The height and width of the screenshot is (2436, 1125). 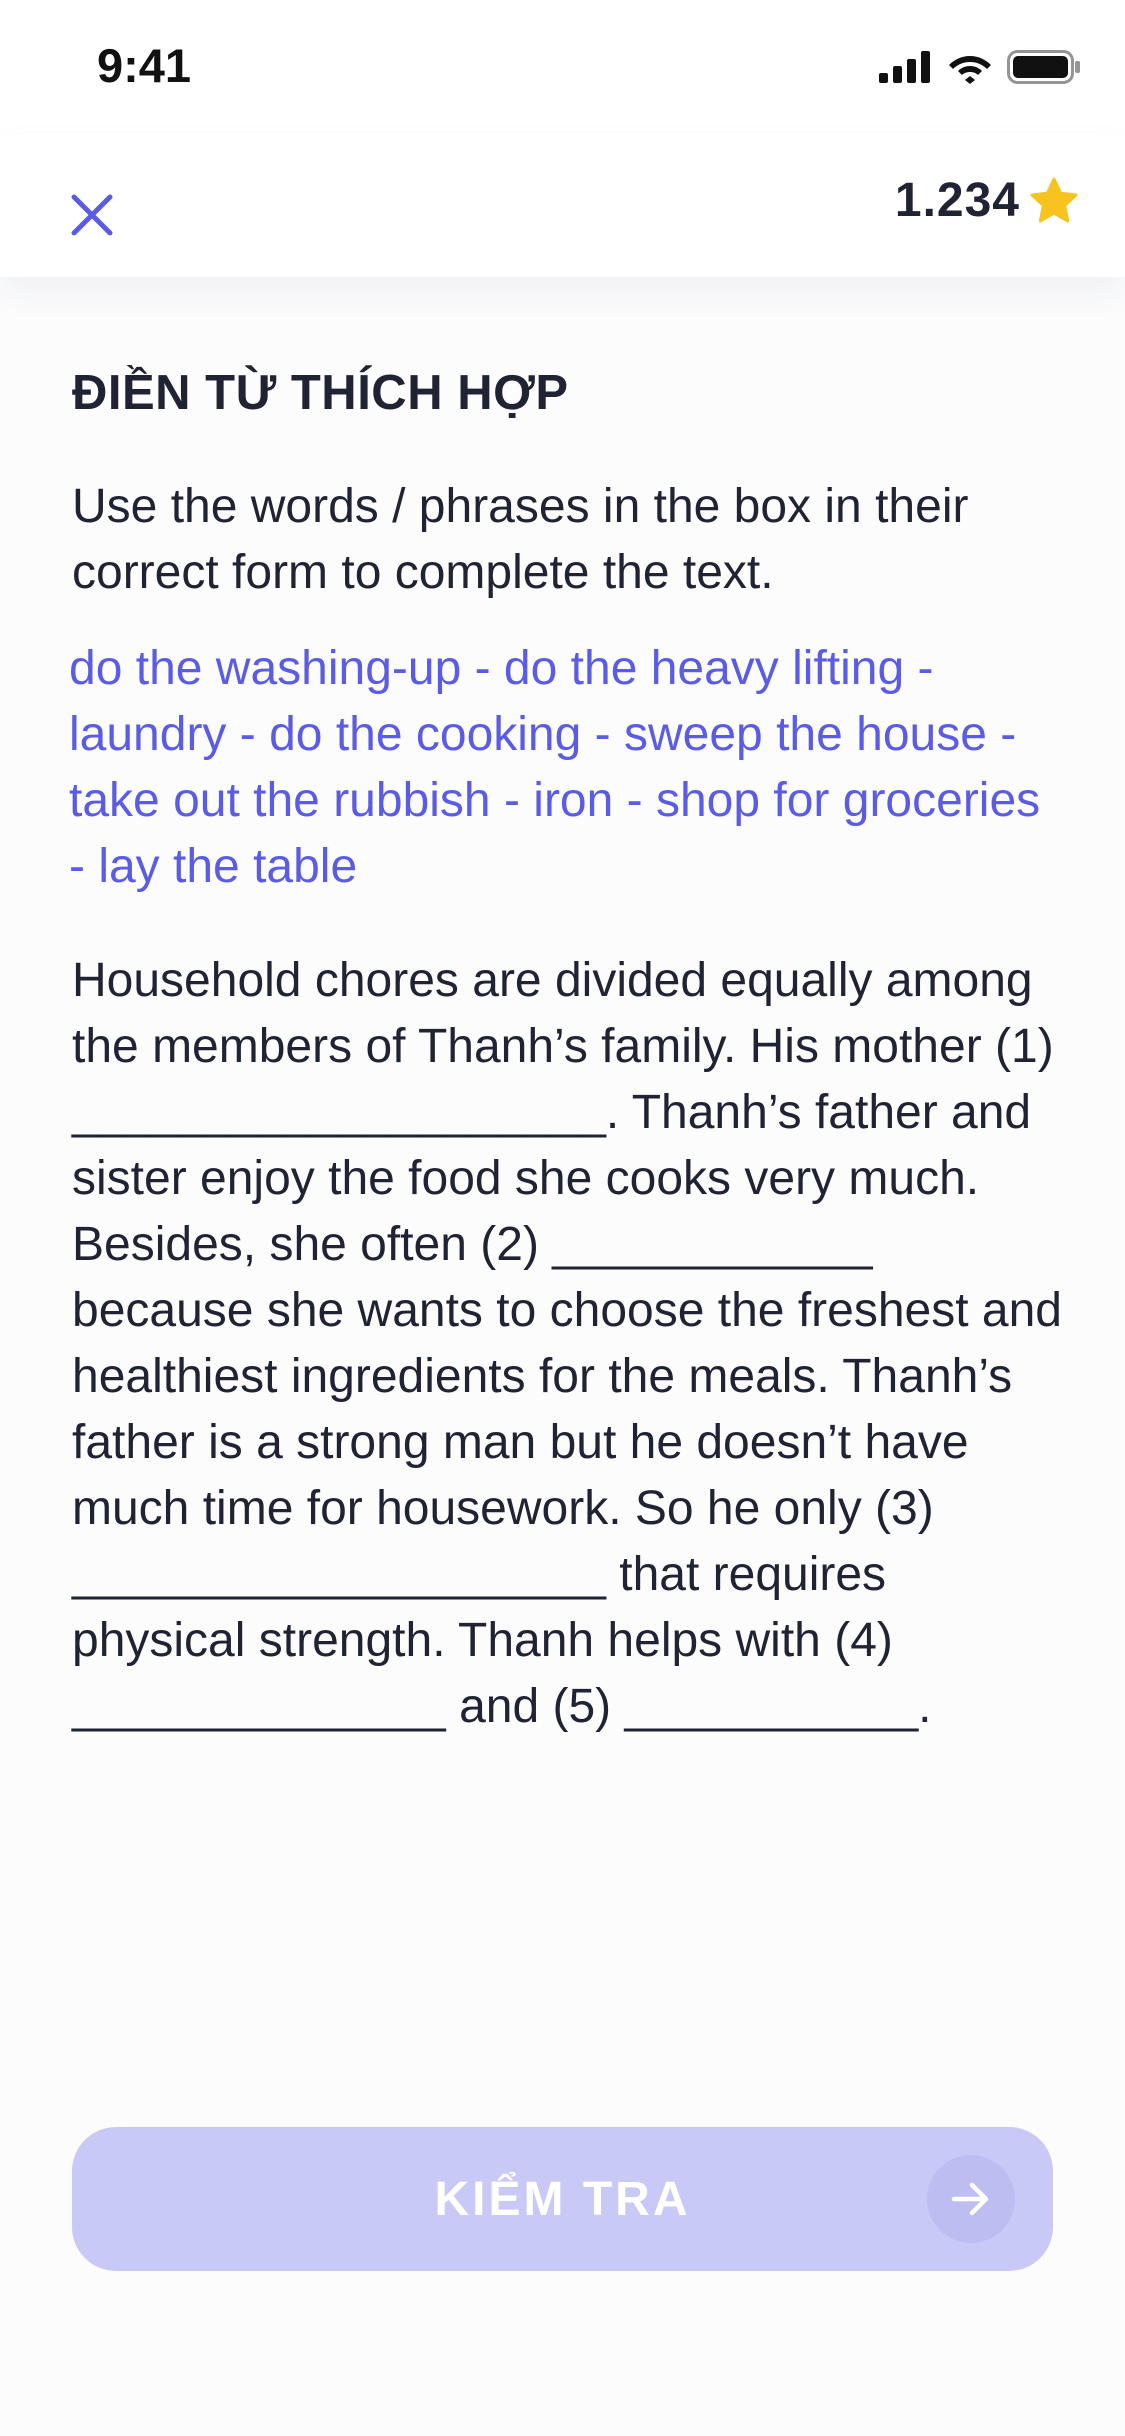 What do you see at coordinates (339, 1574) in the screenshot?
I see `answer-blank-3: ____________________` at bounding box center [339, 1574].